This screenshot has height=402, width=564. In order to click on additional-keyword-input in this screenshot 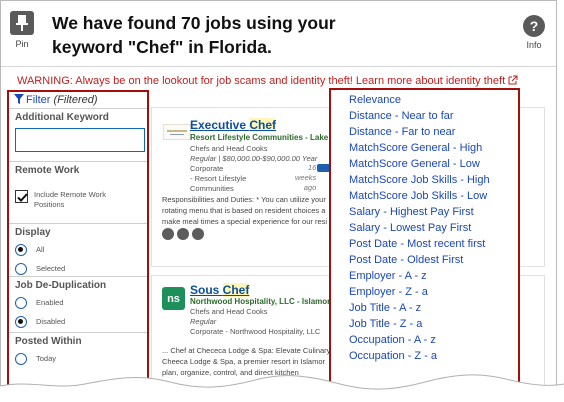, I will do `click(80, 140)`.